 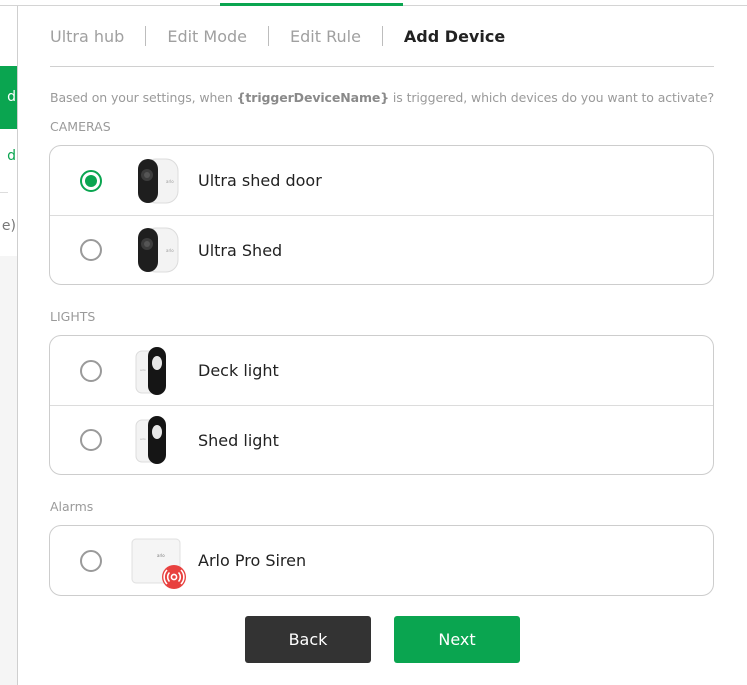 I want to click on device-name: Shed light, so click(x=238, y=440).